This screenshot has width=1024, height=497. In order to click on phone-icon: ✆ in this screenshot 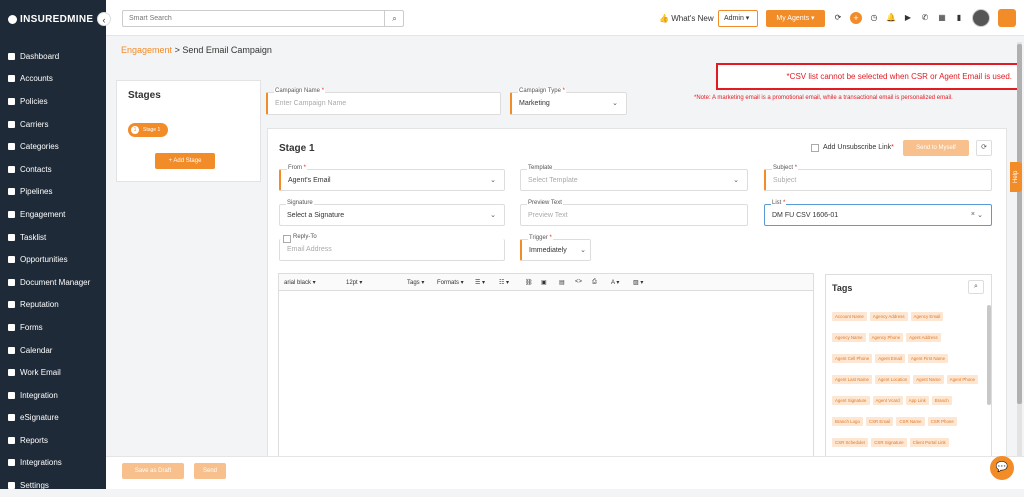, I will do `click(925, 18)`.